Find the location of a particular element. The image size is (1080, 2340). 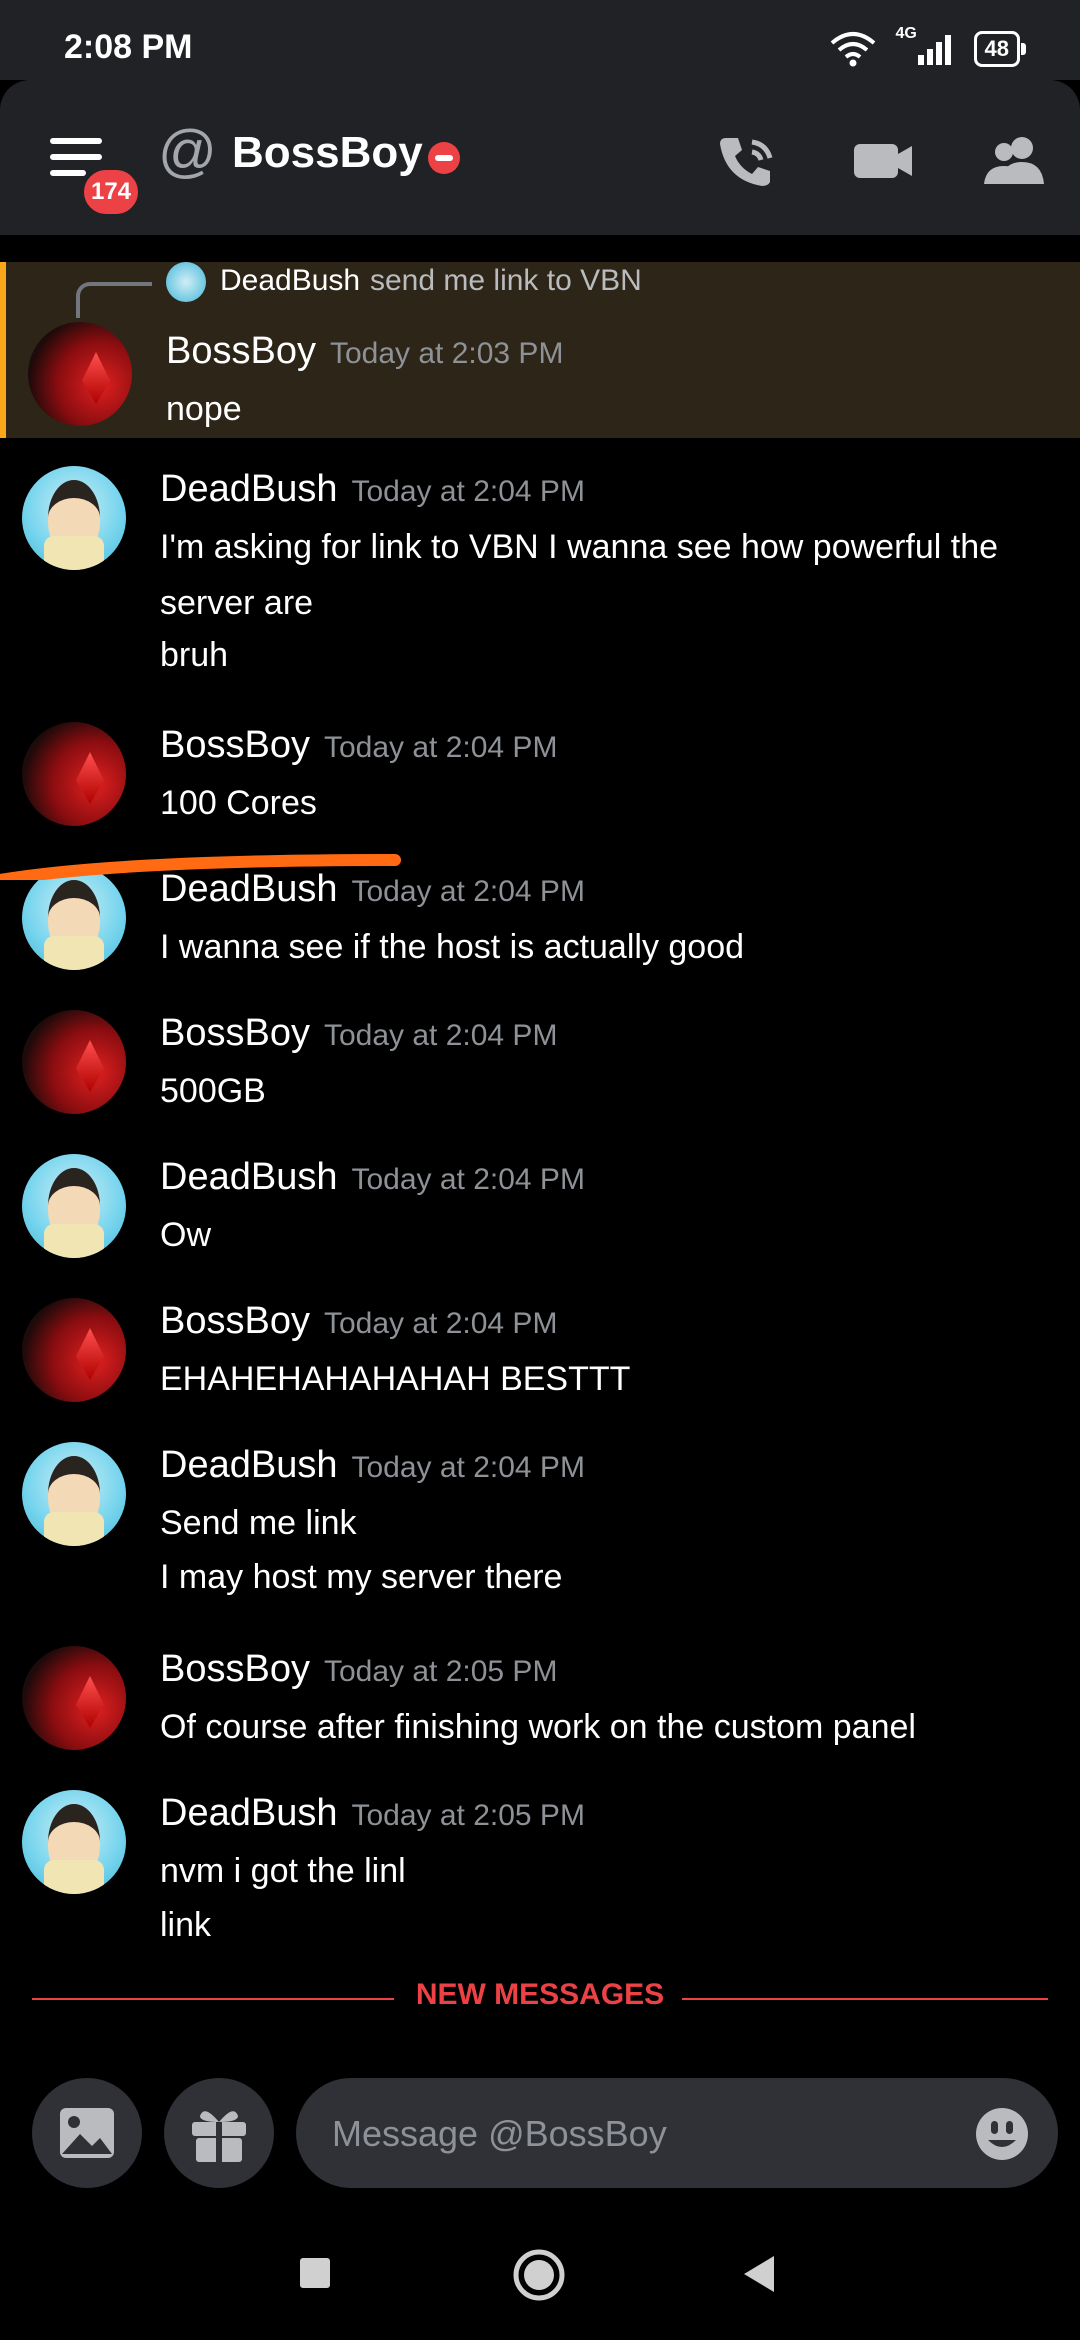

message-author: BossBoy Today at 2:03 PM is located at coordinates (364, 351).